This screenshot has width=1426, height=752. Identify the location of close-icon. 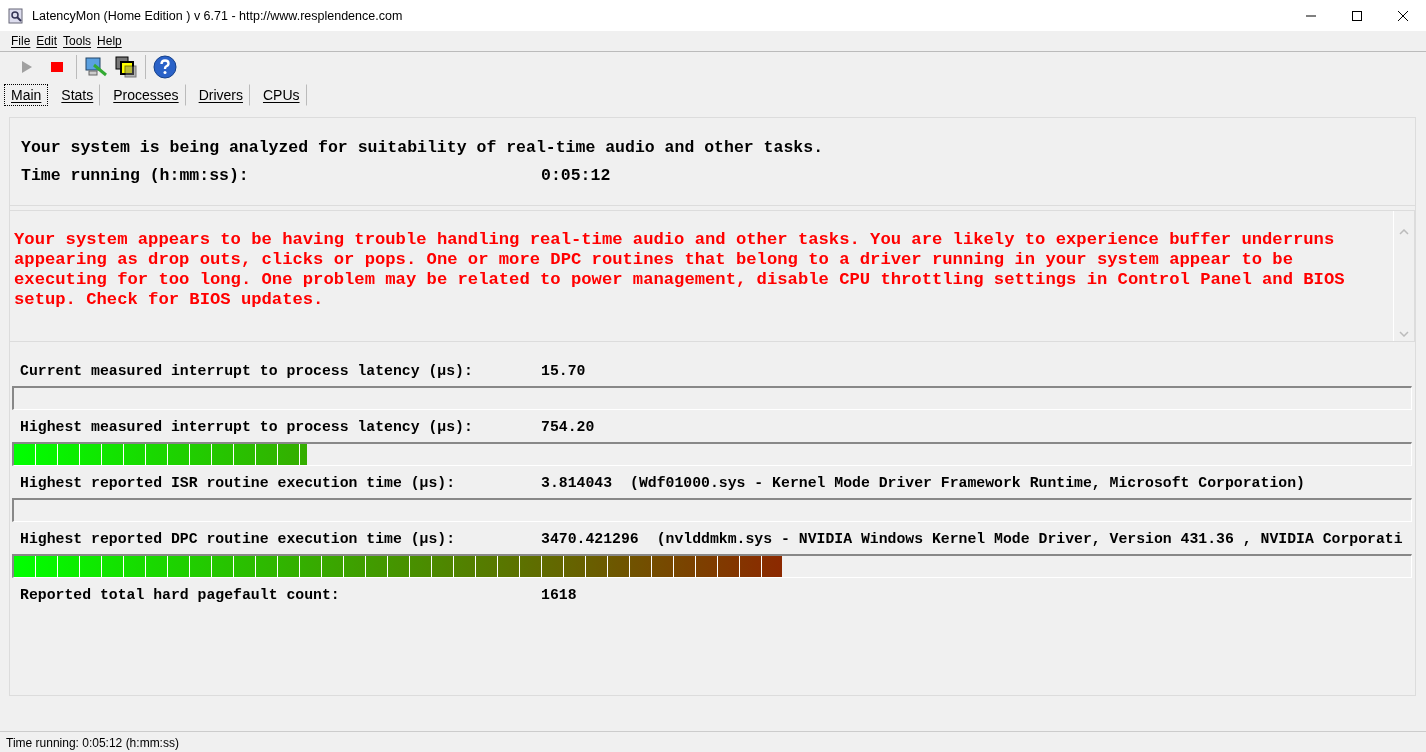
(1403, 15).